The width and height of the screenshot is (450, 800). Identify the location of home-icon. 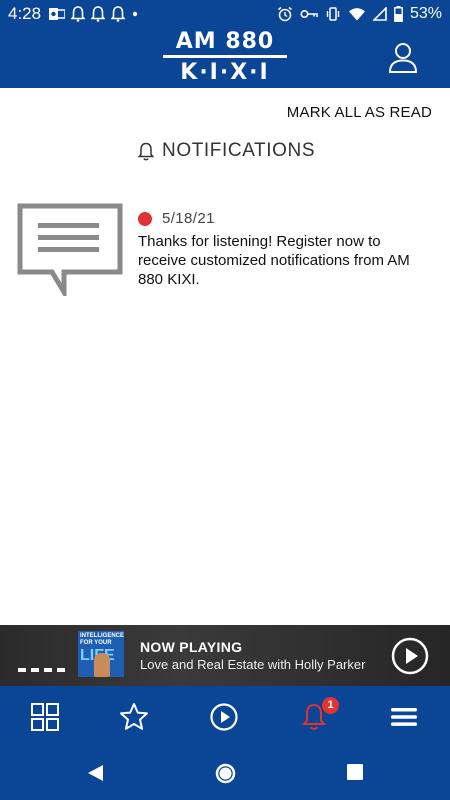
(225, 773).